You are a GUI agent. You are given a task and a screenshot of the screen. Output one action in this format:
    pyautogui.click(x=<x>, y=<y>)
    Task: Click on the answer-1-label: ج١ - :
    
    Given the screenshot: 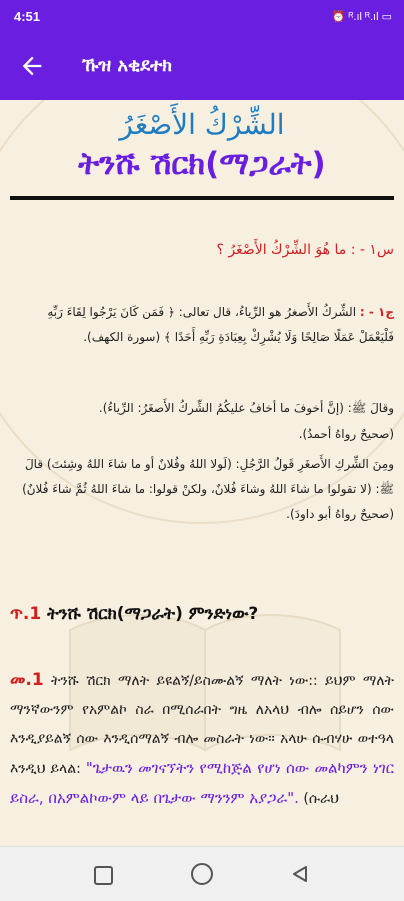 What is the action you would take?
    pyautogui.click(x=376, y=312)
    